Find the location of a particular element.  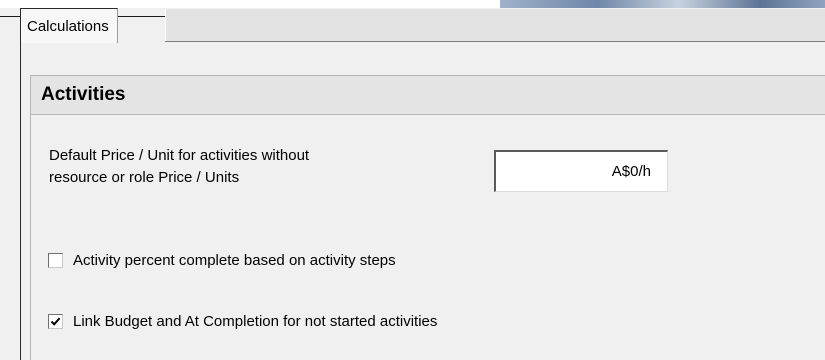

section-header is located at coordinates (427, 95).